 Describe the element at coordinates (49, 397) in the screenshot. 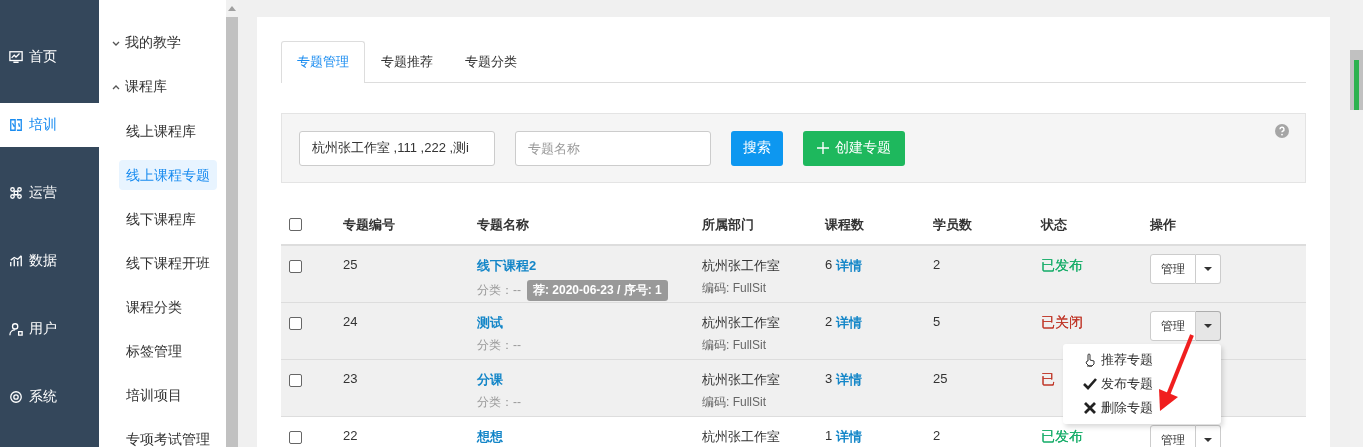

I see `nav-item: 系统` at that location.